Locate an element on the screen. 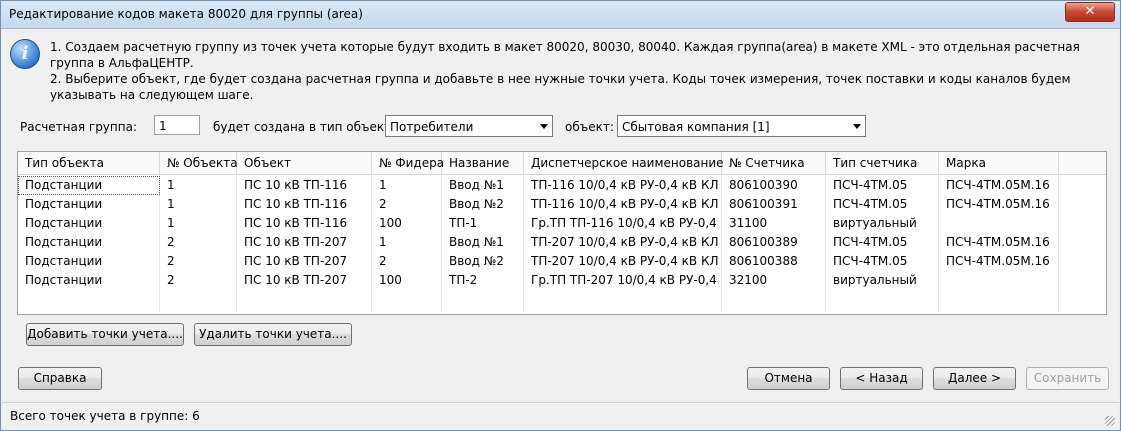  resize-grip-icon is located at coordinates (1110, 421).